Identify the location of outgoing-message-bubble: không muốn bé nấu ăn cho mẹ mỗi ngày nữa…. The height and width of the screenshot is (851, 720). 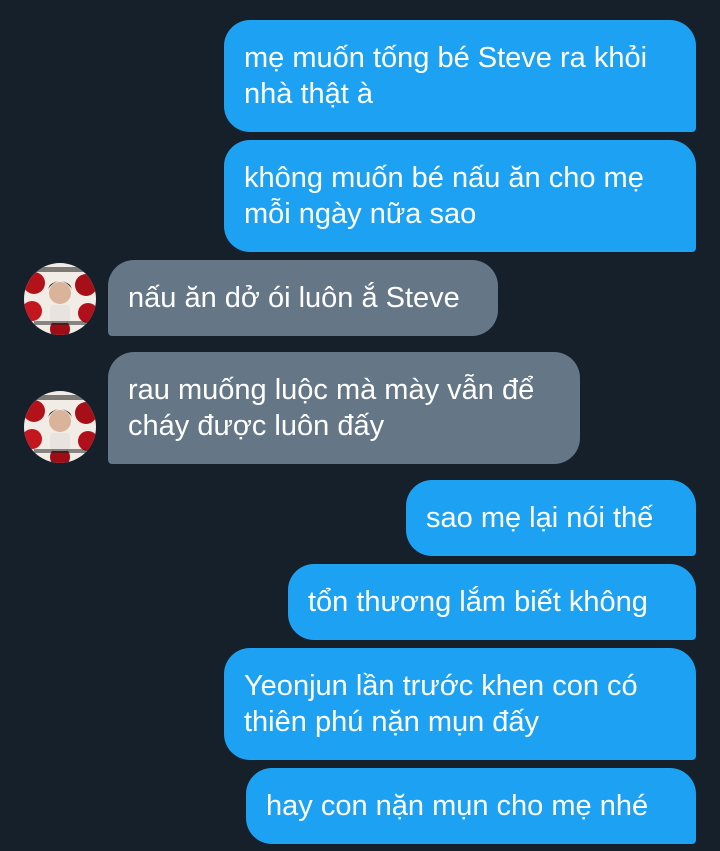
(460, 196).